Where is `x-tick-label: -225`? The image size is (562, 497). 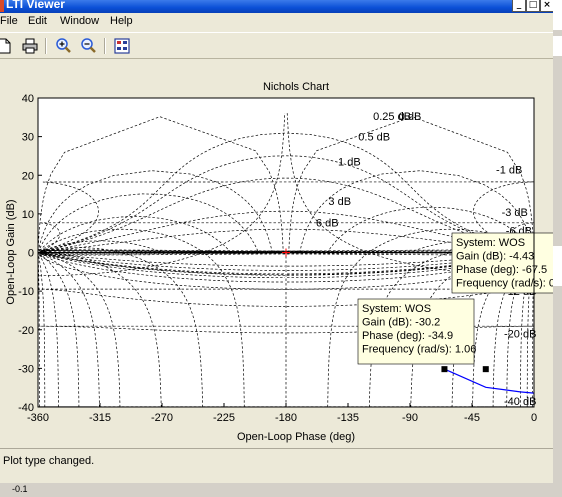
x-tick-label: -225 is located at coordinates (224, 418).